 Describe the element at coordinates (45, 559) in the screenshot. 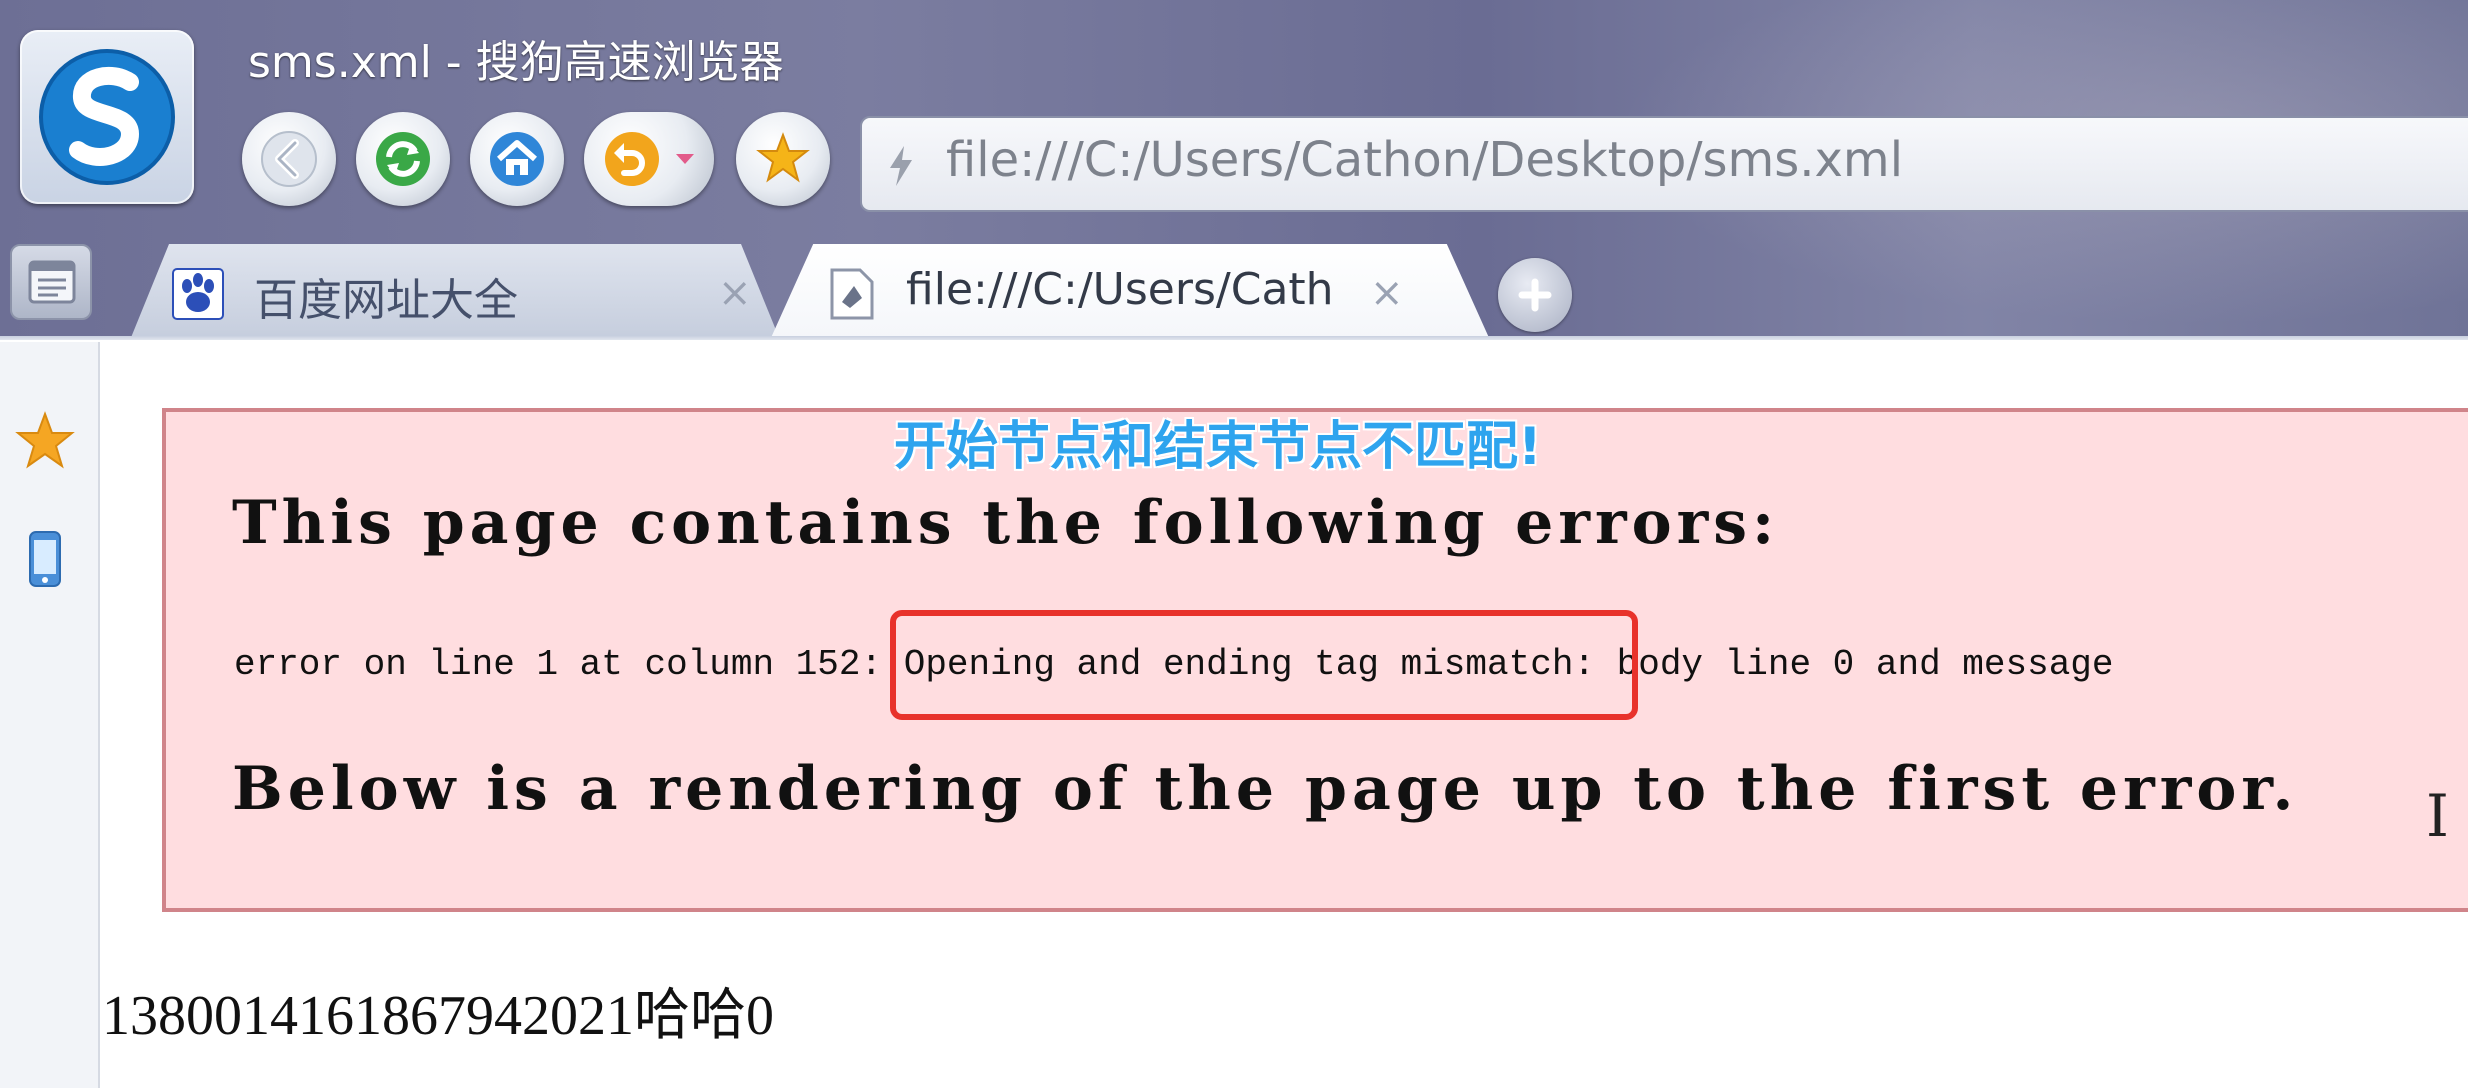

I see `mobile-device-icon` at that location.